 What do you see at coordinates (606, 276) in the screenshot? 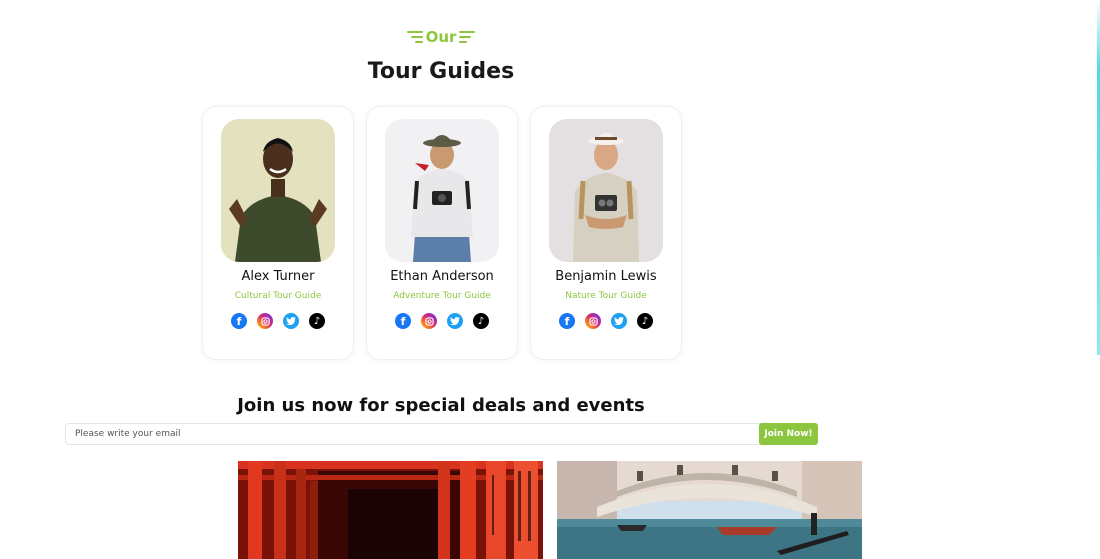
I see `guide-name: Benjamin Lewis` at bounding box center [606, 276].